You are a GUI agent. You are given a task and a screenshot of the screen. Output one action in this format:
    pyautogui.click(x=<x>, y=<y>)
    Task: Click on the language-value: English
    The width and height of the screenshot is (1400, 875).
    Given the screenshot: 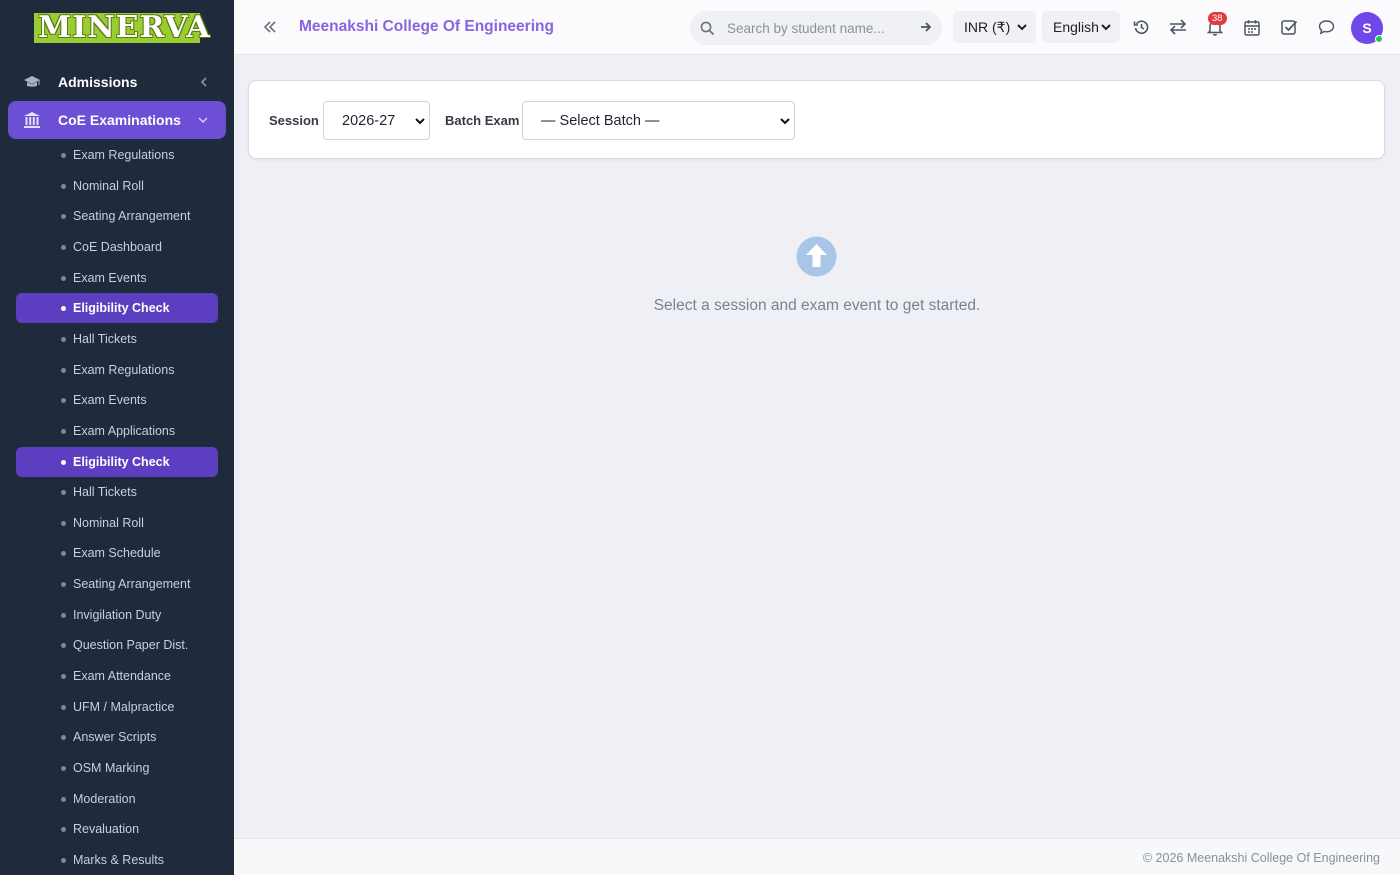 What is the action you would take?
    pyautogui.click(x=1076, y=27)
    